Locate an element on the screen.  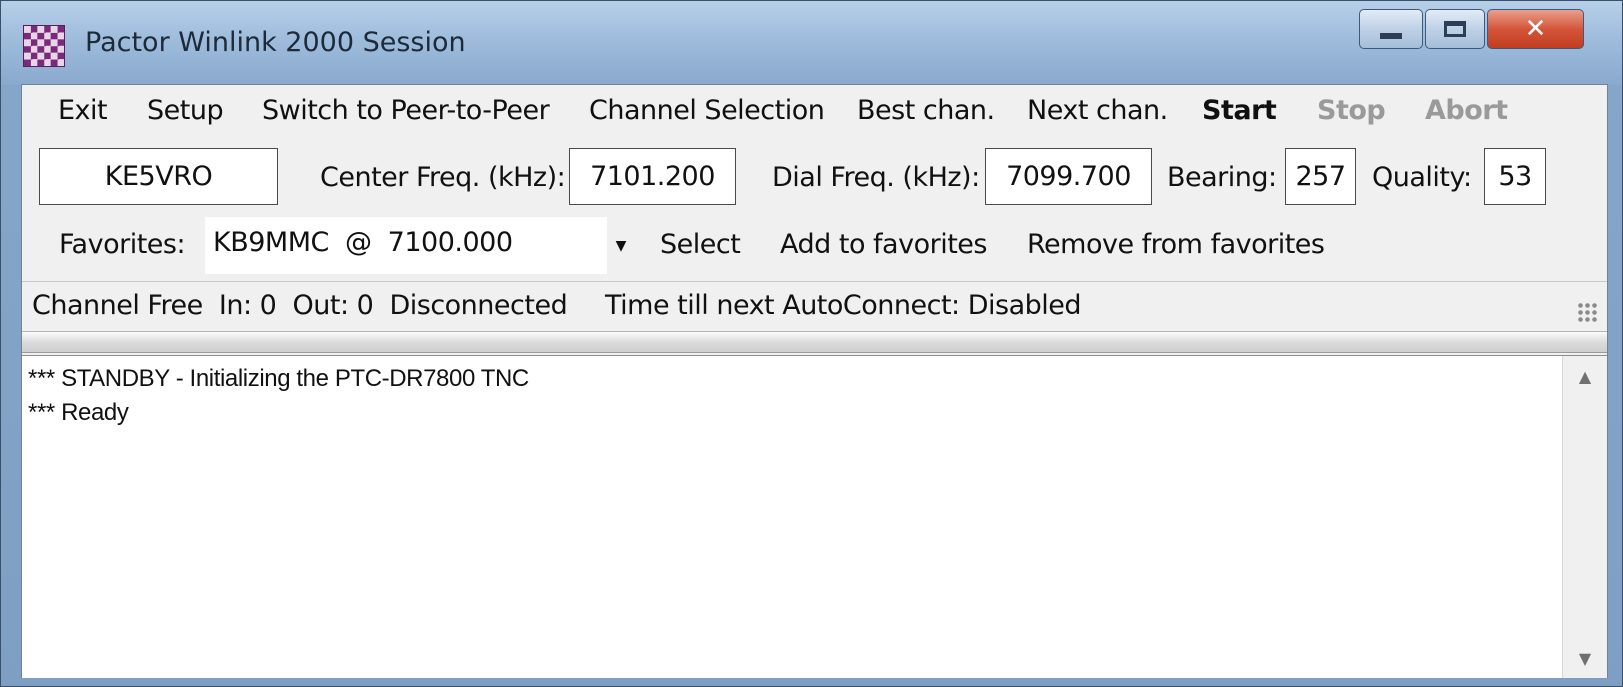
scroll-up-icon: ▲ is located at coordinates (1585, 376).